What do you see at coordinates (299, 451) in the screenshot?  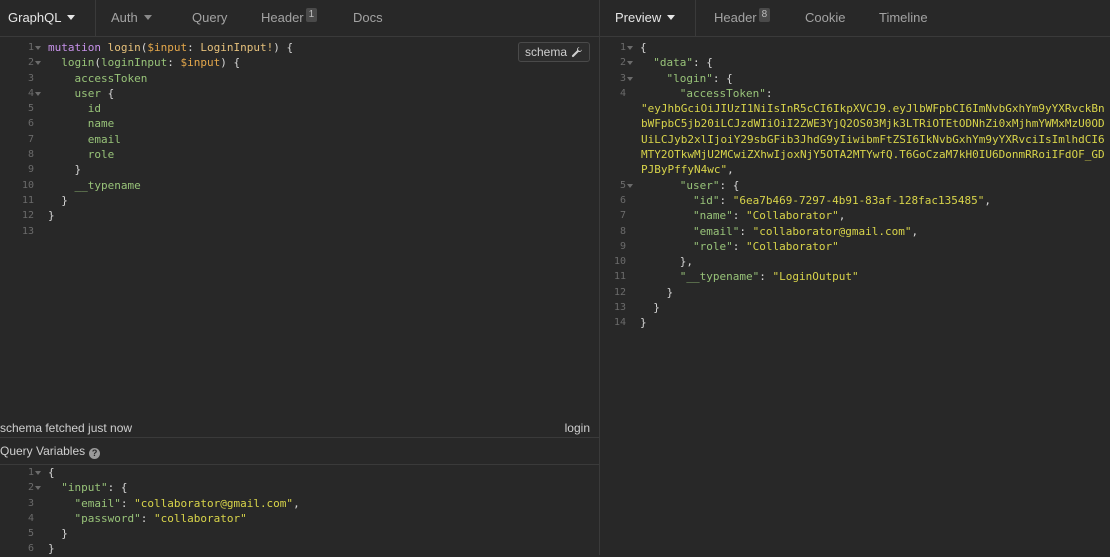 I see `query-variables-header: Query Variables?` at bounding box center [299, 451].